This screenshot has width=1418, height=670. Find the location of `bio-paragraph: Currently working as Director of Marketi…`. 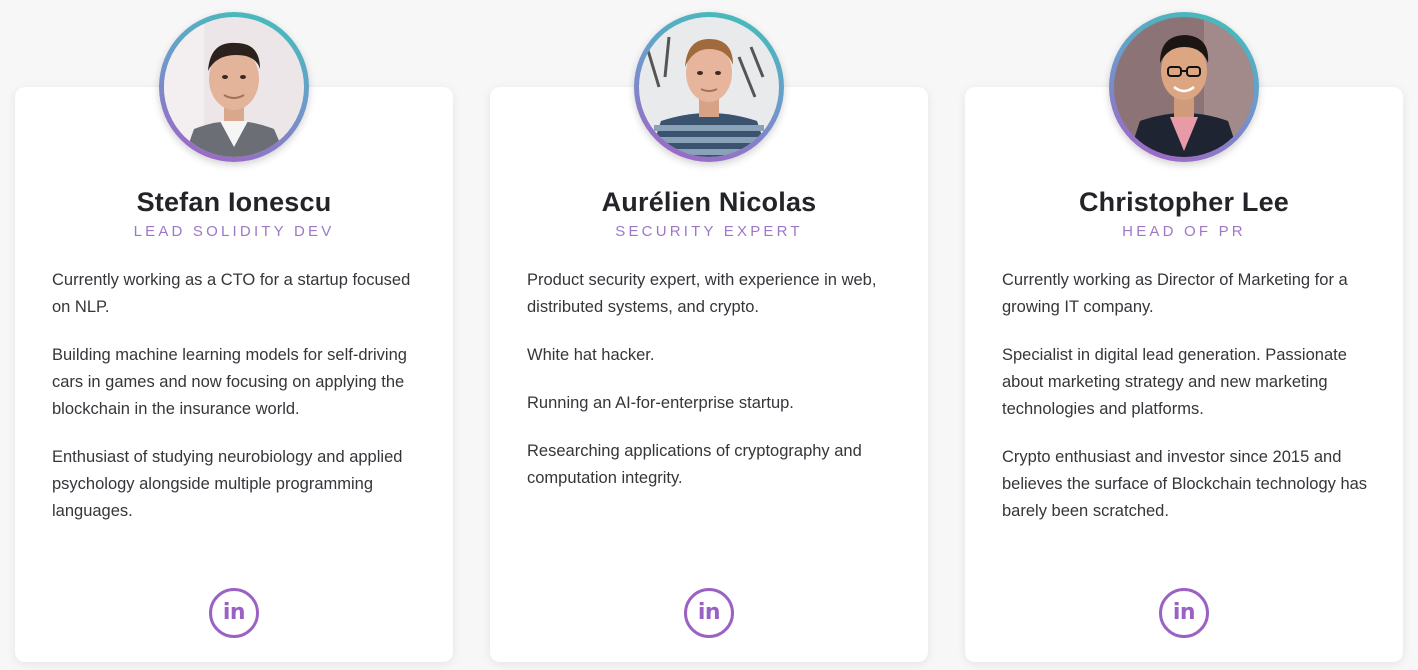

bio-paragraph: Currently working as Director of Marketi… is located at coordinates (1175, 293).